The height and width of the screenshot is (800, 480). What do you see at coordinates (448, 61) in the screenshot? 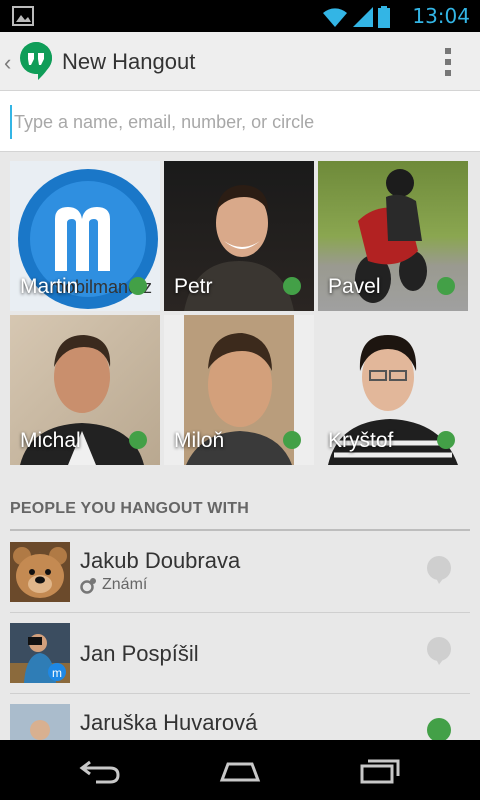
I see `overflow-menu-icon` at bounding box center [448, 61].